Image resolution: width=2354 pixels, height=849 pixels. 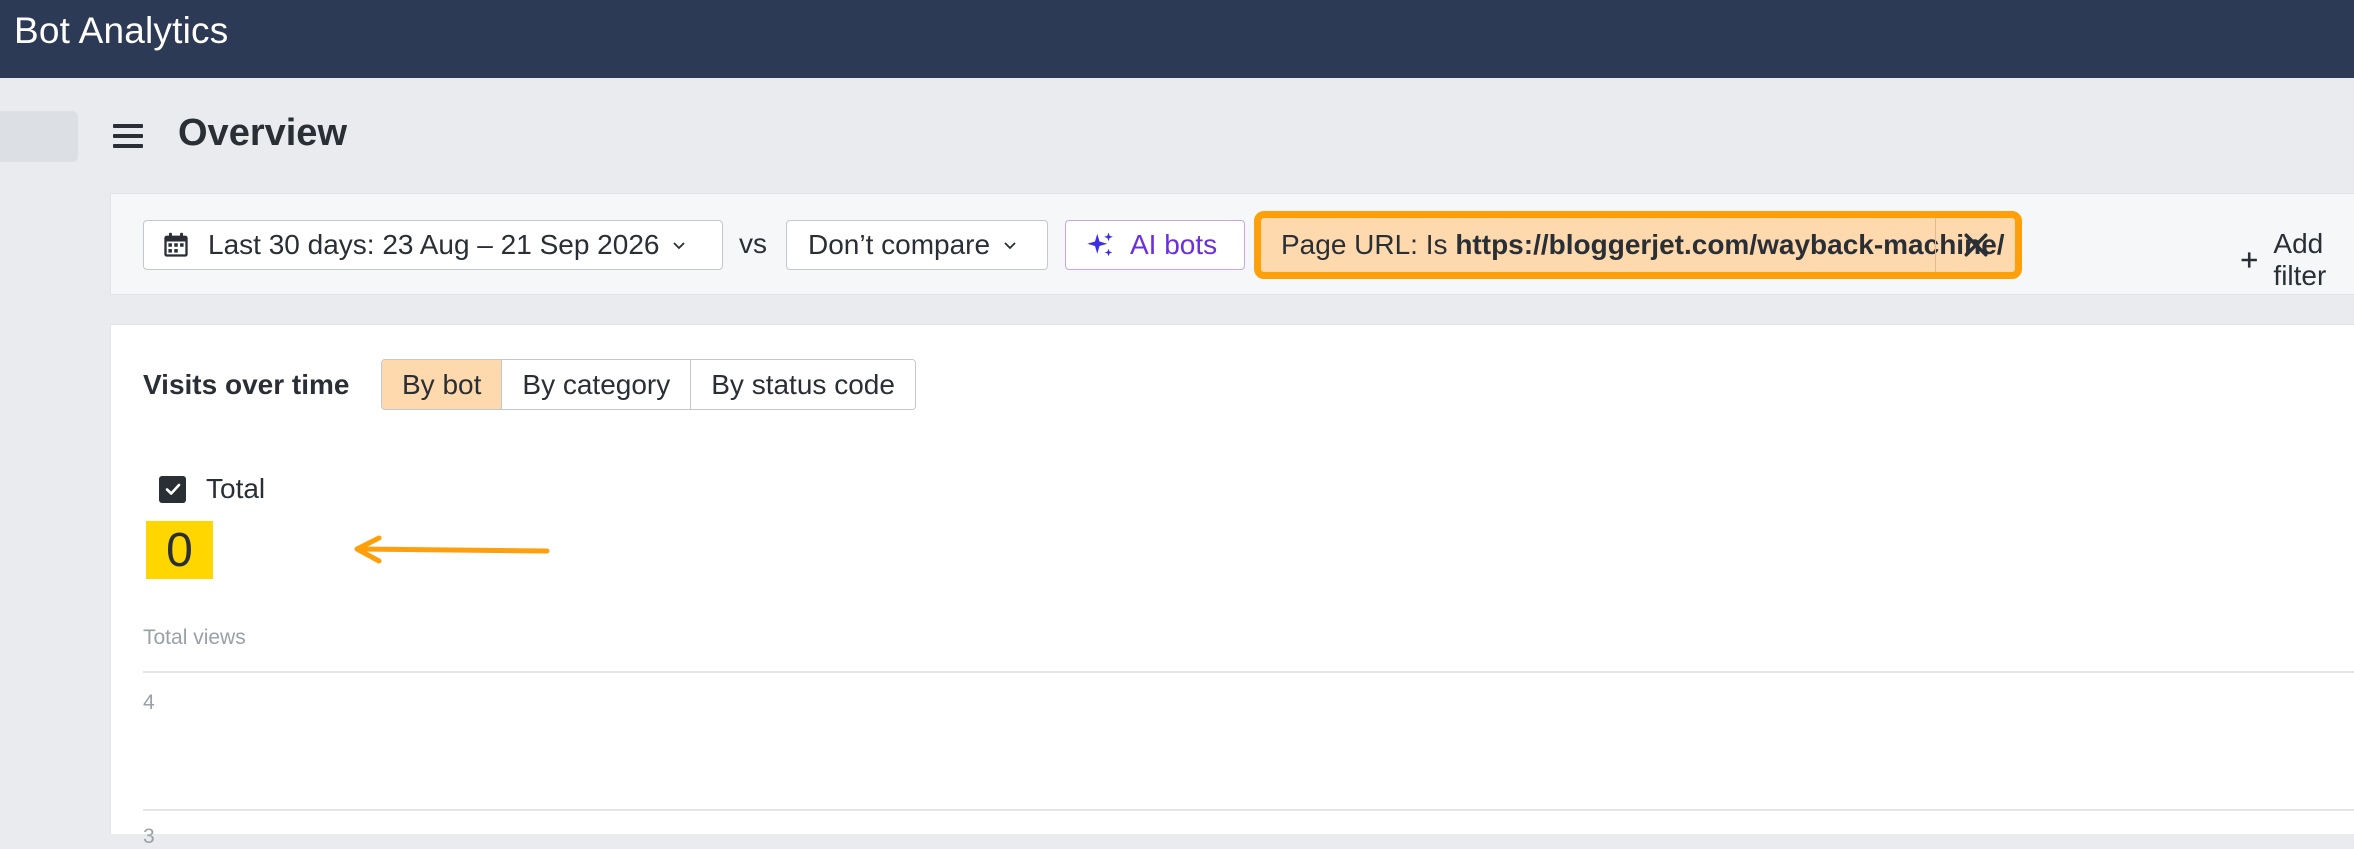 I want to click on date-range-label: Last 30 days: 23 Aug – 21 Sep 2026, so click(x=434, y=244).